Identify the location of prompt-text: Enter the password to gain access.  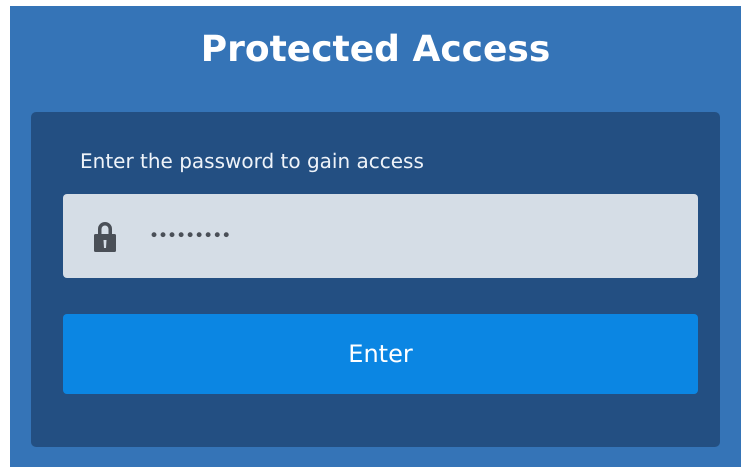
(252, 161).